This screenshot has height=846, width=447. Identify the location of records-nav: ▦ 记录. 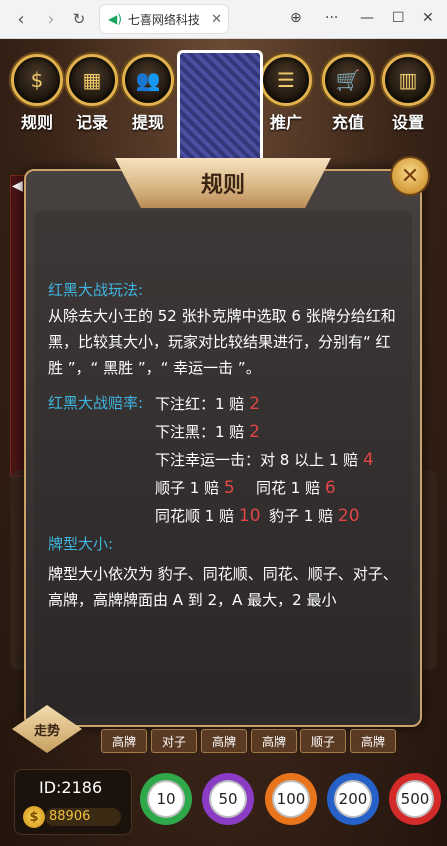
(92, 93).